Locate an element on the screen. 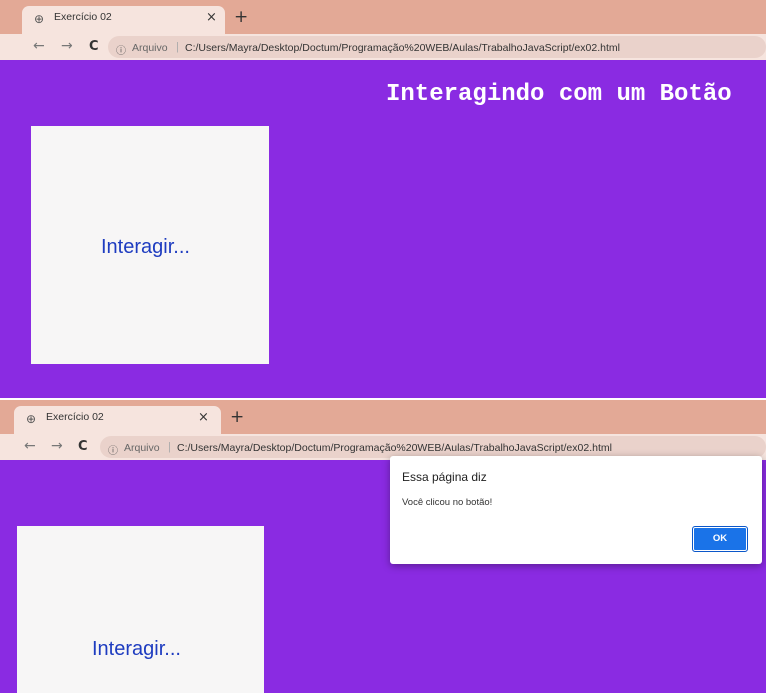 This screenshot has width=766, height=693. ok-button: OK is located at coordinates (720, 539).